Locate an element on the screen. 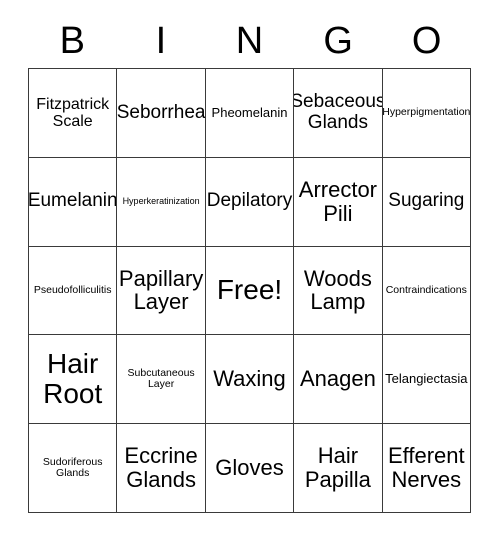 The height and width of the screenshot is (544, 500). bingo-cell-n5: Gloves is located at coordinates (250, 468).